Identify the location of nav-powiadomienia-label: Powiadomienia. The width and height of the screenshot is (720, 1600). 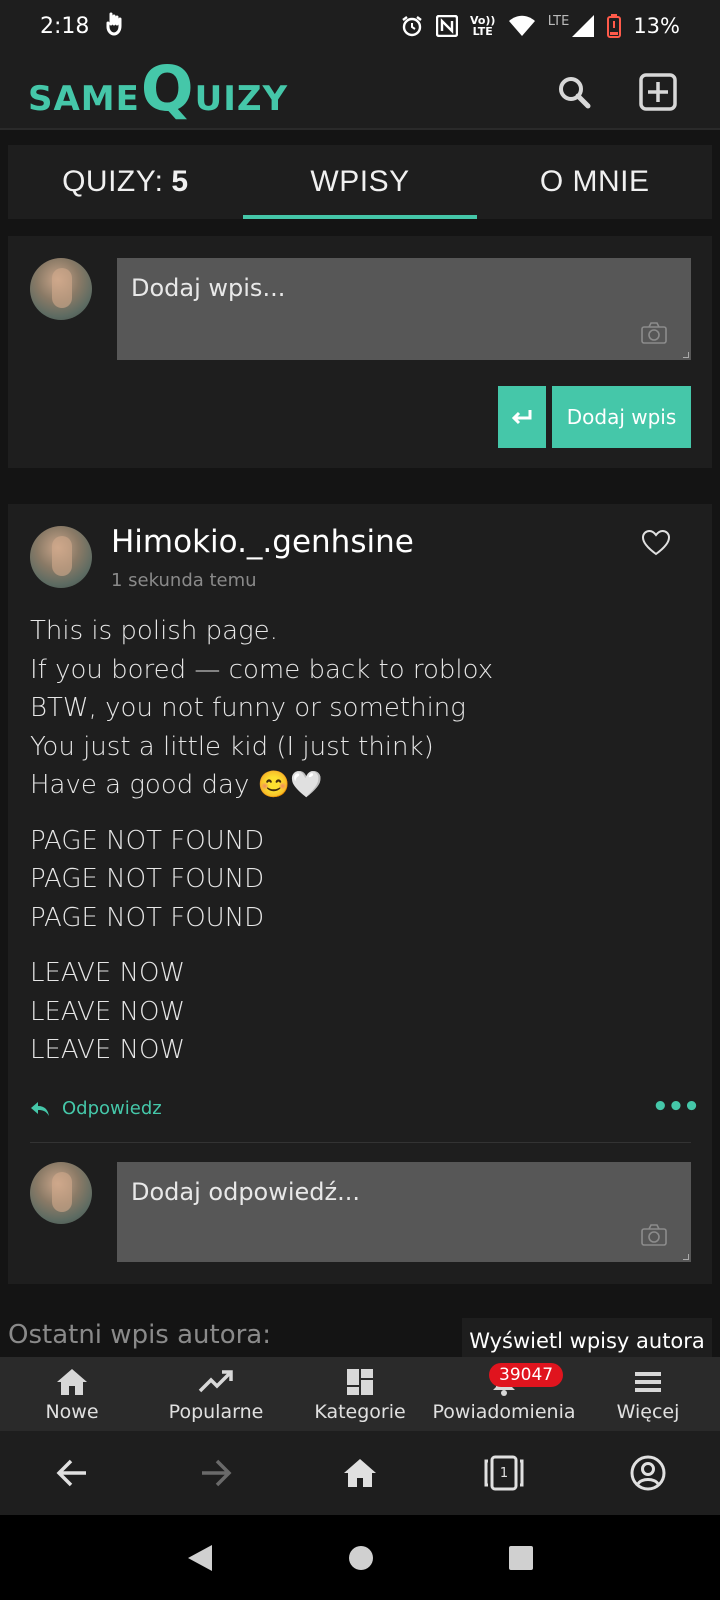
(504, 1412).